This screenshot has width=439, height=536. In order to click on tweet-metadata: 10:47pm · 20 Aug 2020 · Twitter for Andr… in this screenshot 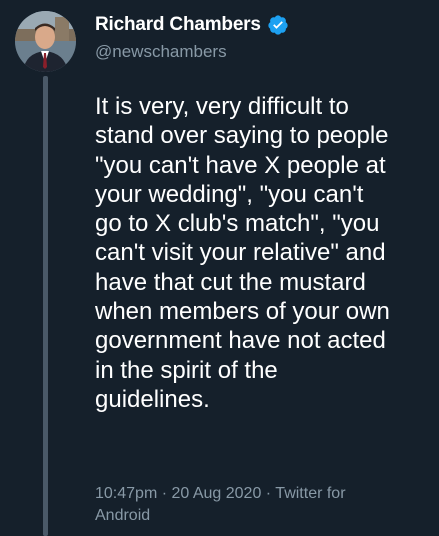, I will do `click(245, 505)`.